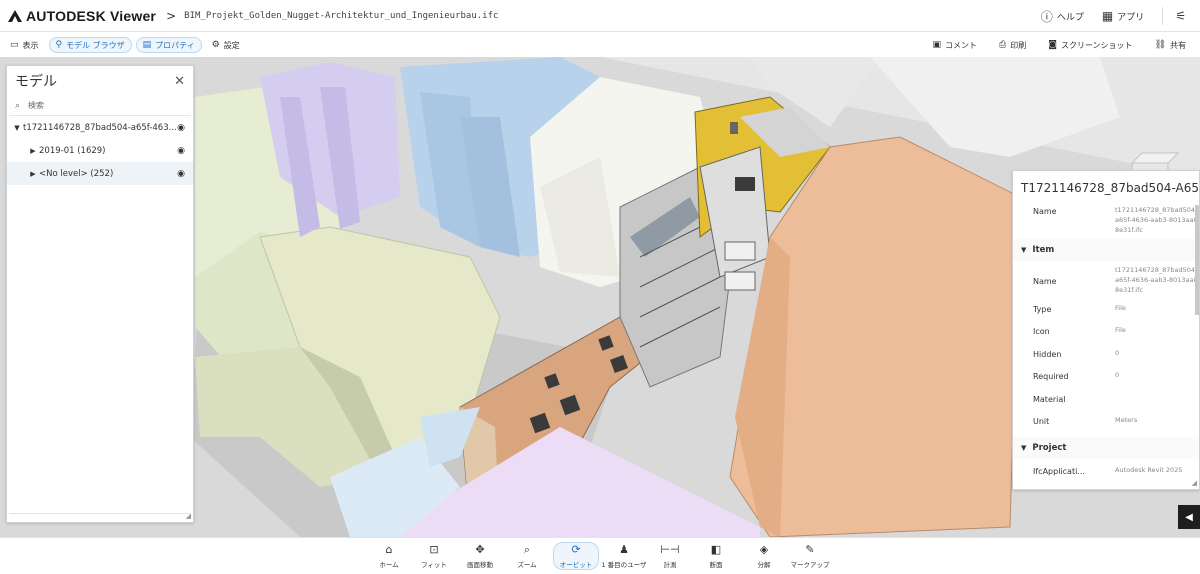 Image resolution: width=1200 pixels, height=574 pixels. I want to click on tree-item-no-level: ▶ <No level> (252) ◉, so click(100, 173).